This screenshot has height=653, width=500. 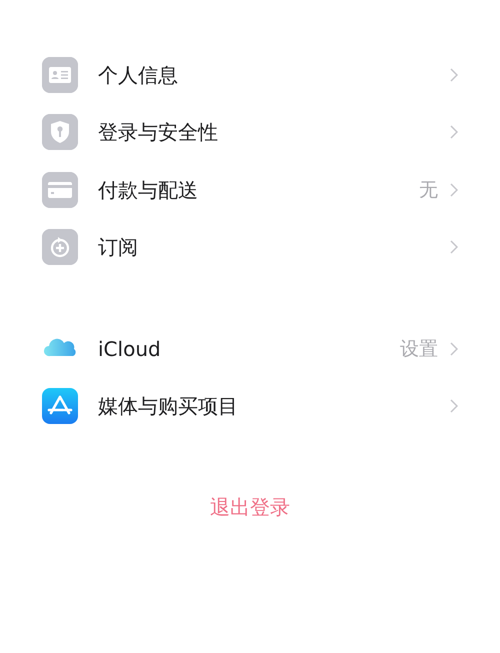 What do you see at coordinates (250, 247) in the screenshot?
I see `settings-row: 订阅` at bounding box center [250, 247].